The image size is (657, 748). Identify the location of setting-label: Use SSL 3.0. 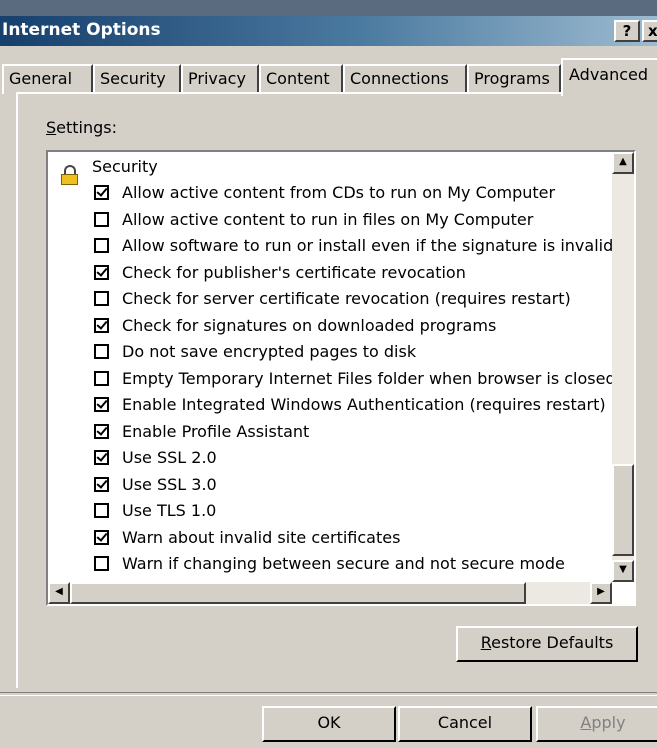
(169, 484).